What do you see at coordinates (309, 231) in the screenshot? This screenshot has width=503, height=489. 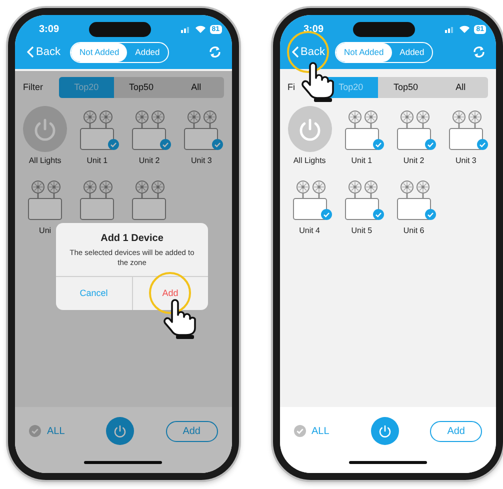 I see `device-label: Unit 4` at bounding box center [309, 231].